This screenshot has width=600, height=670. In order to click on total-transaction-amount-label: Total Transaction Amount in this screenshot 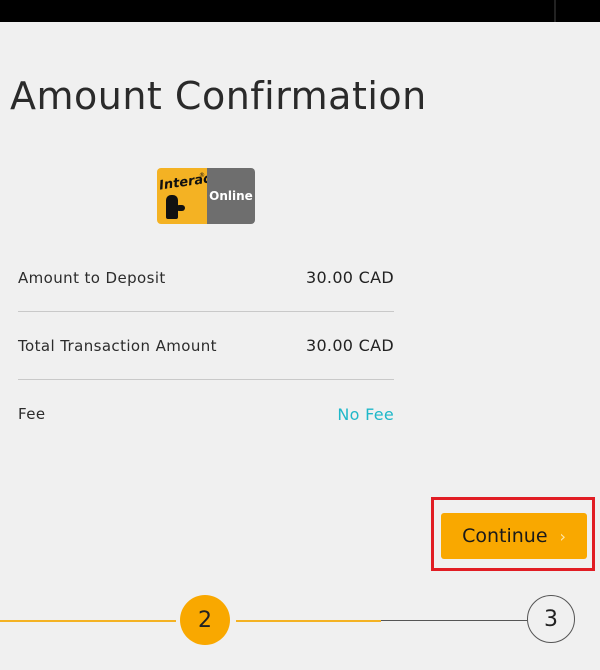, I will do `click(117, 345)`.